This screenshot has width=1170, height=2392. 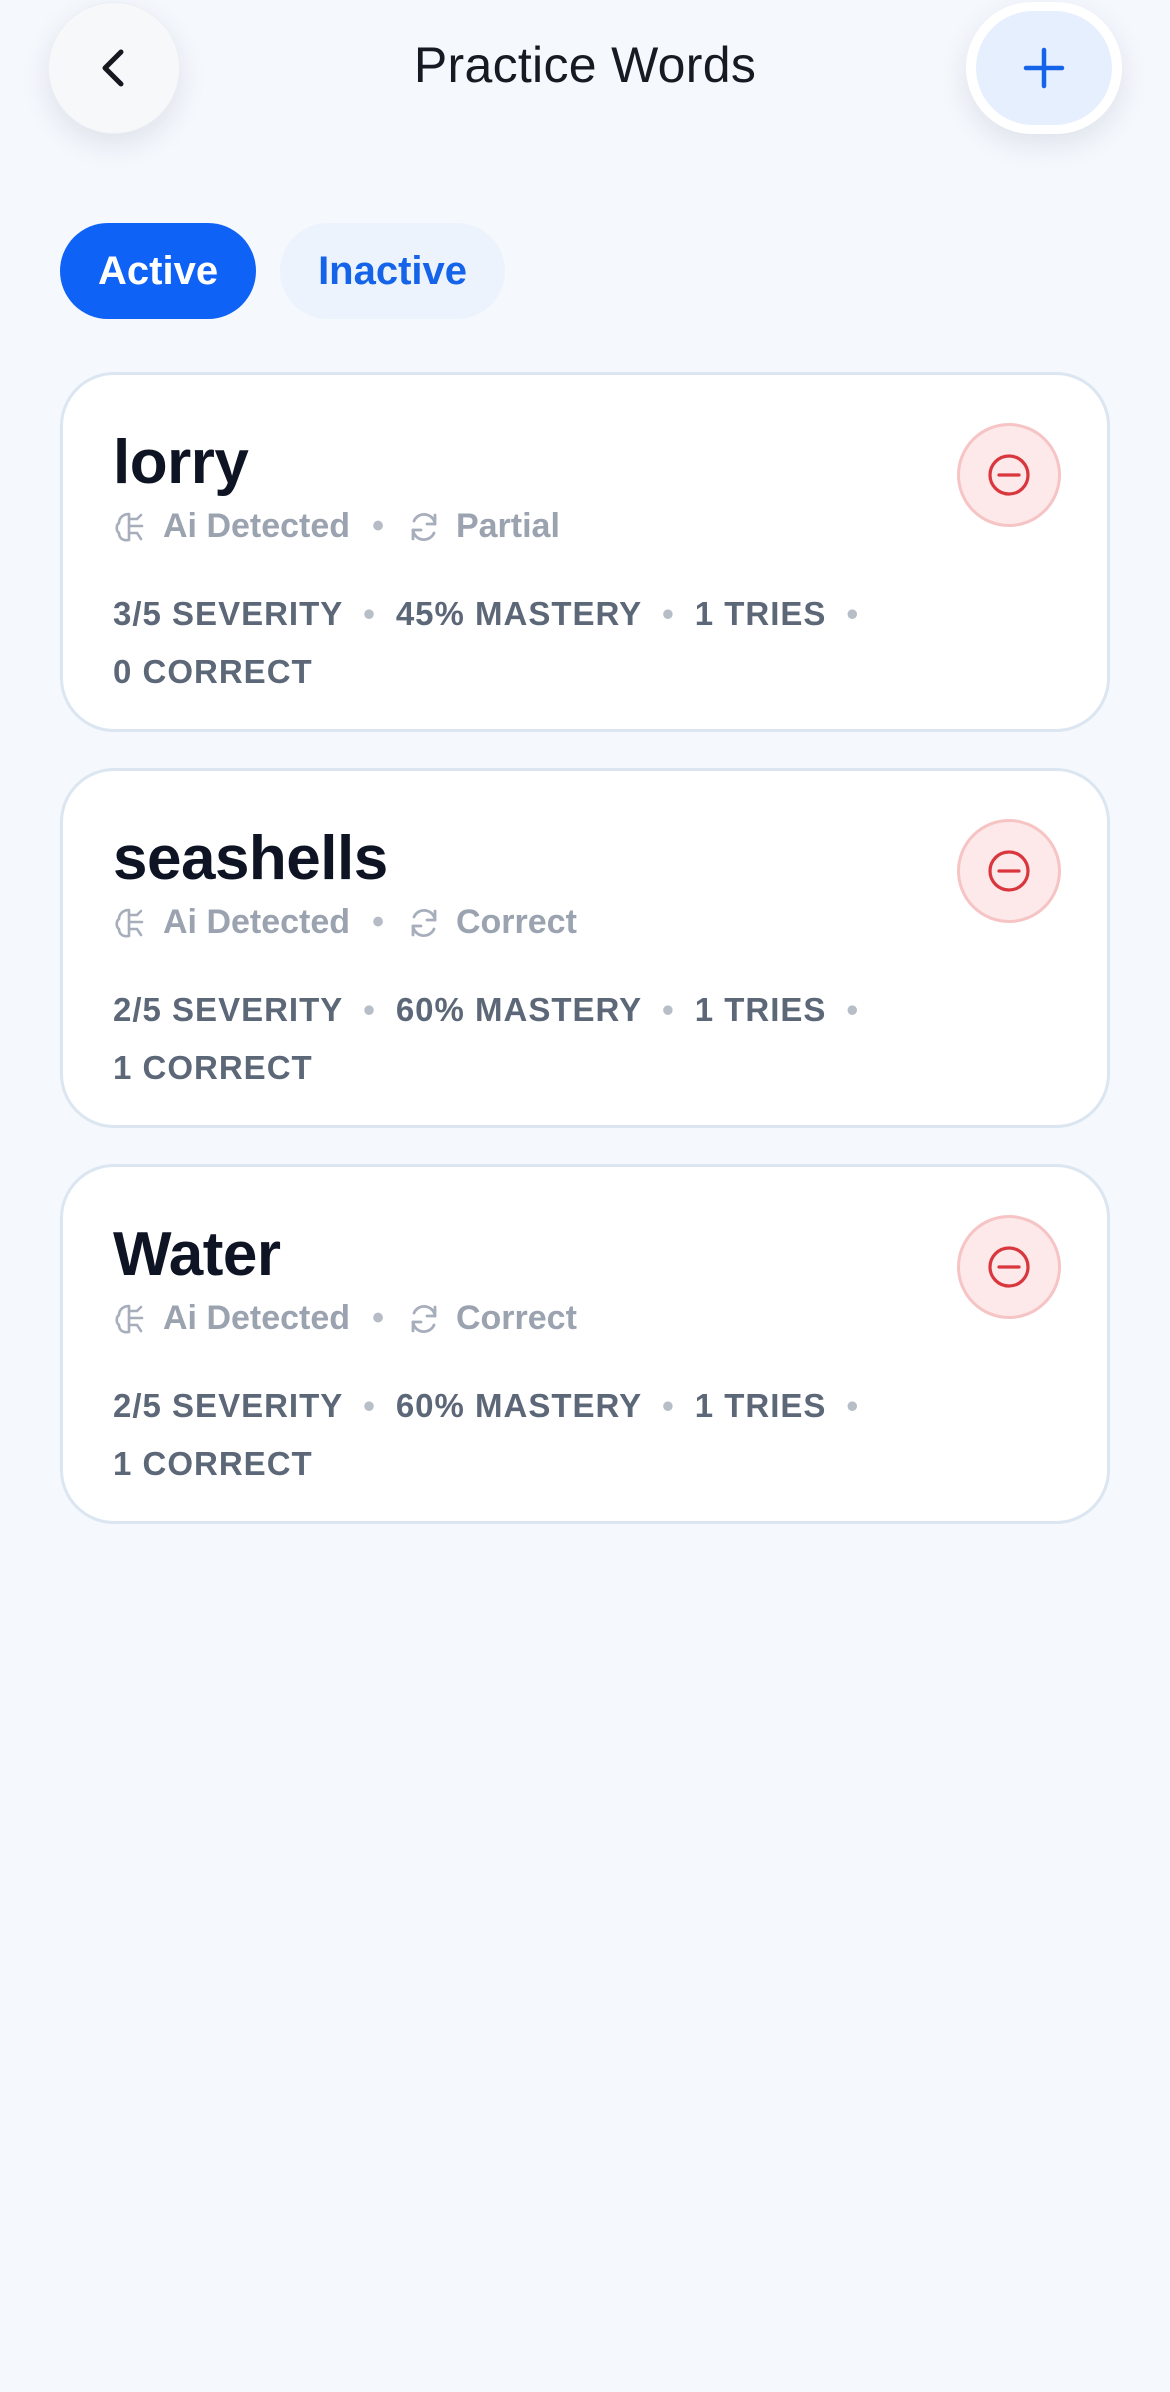 I want to click on word-title: seashells, so click(x=250, y=858).